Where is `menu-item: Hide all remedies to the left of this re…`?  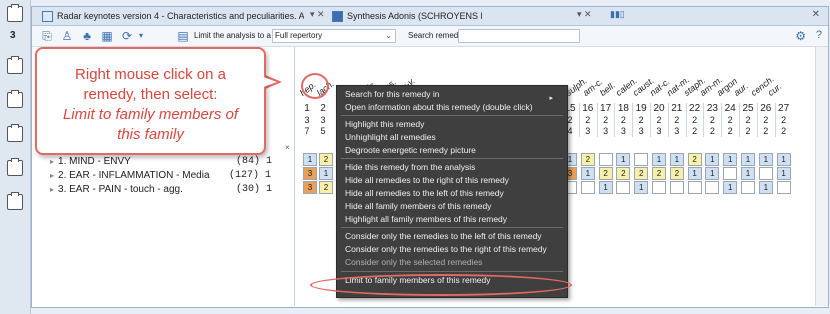 menu-item: Hide all remedies to the left of this re… is located at coordinates (452, 193).